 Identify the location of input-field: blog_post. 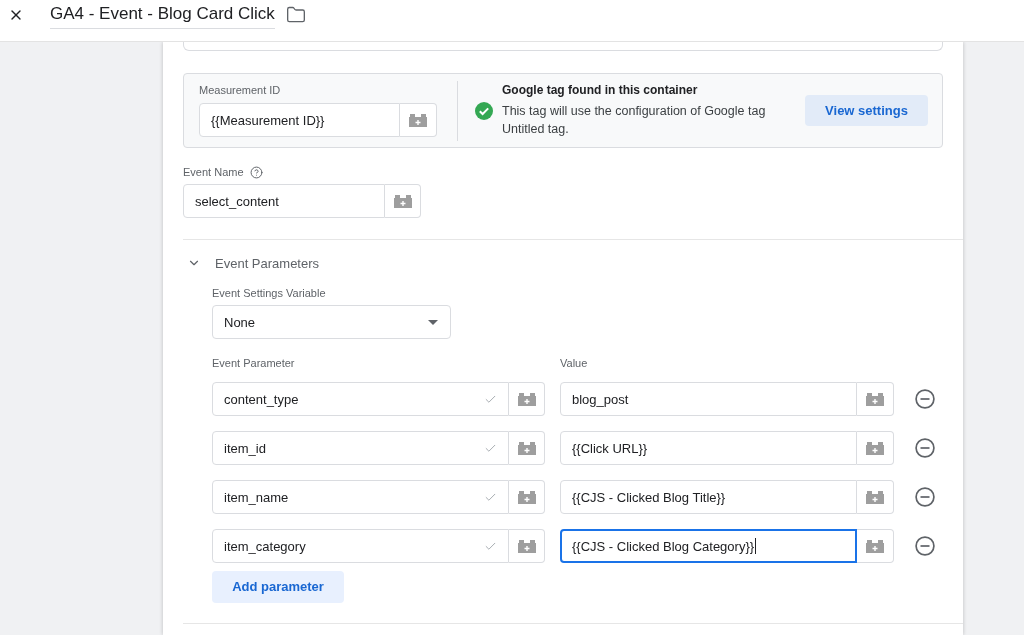
(708, 399).